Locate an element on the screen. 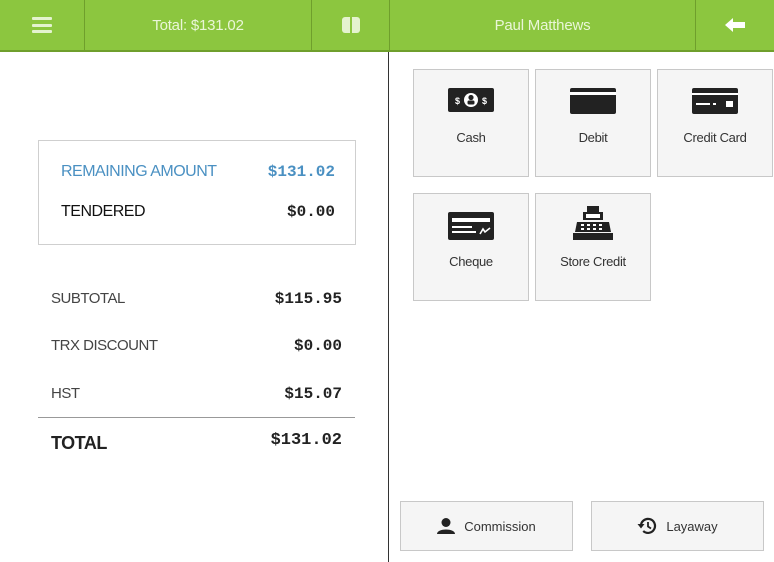  tender-cash-label: Cash is located at coordinates (471, 137).